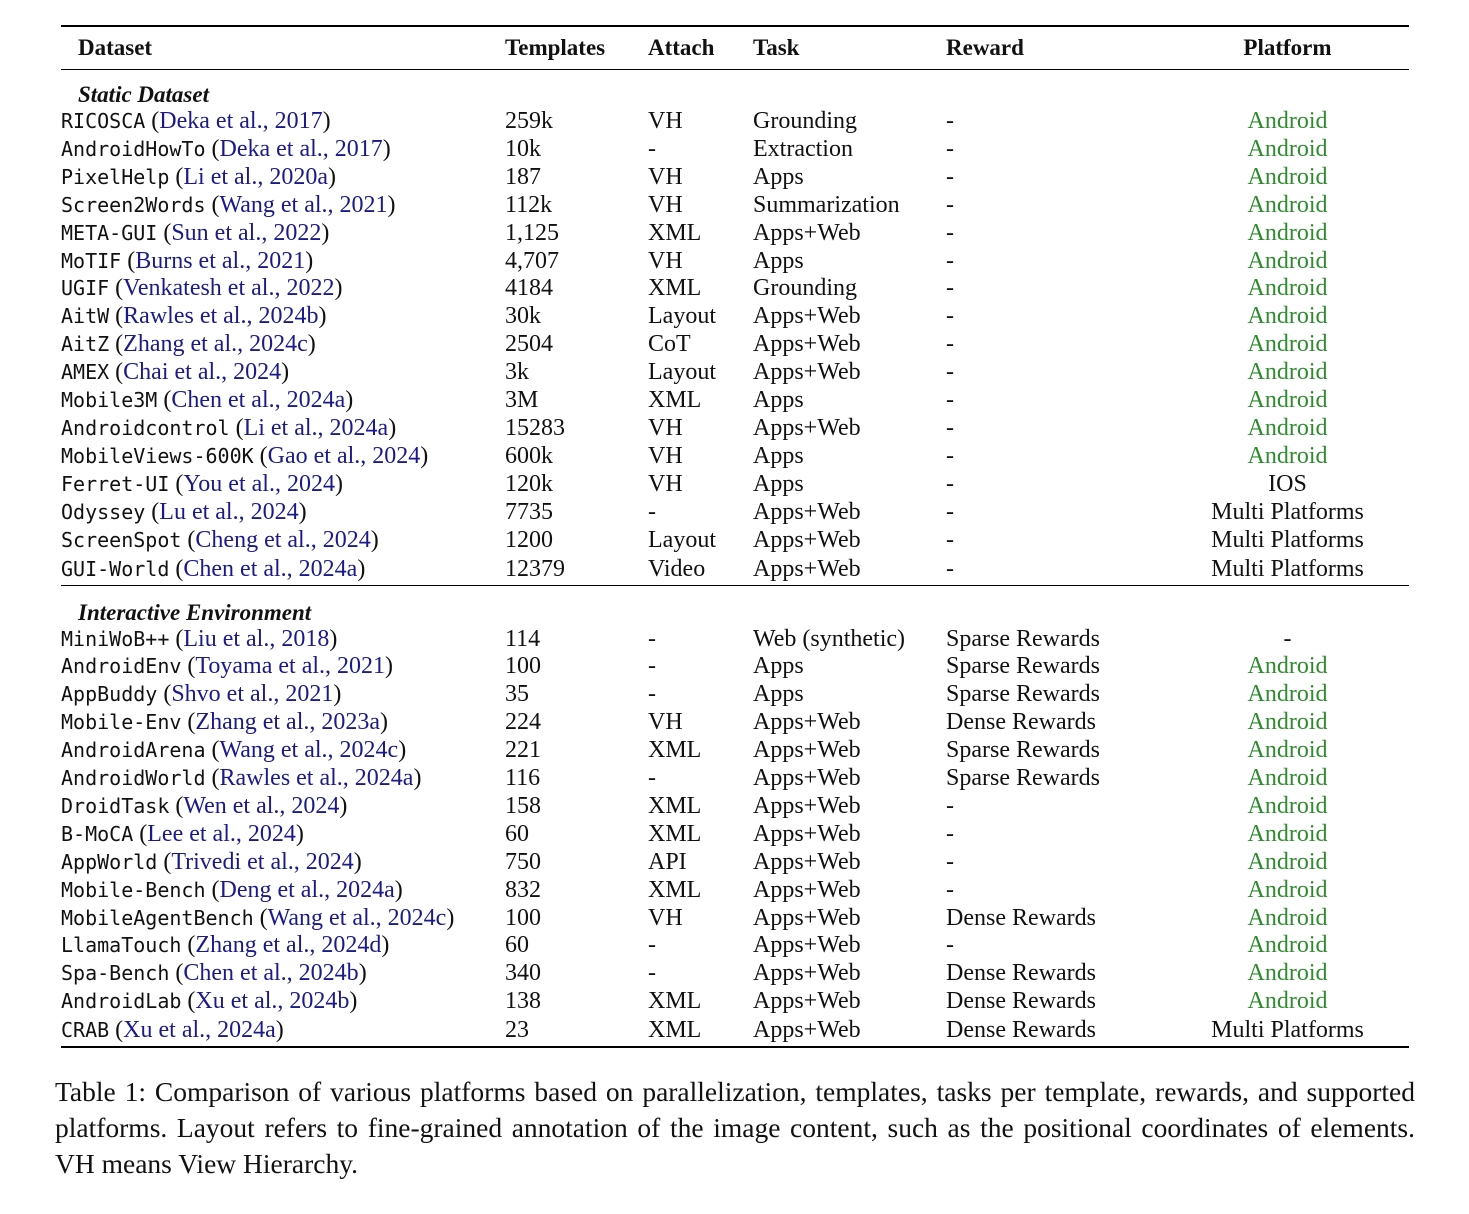 Image resolution: width=1469 pixels, height=1214 pixels. What do you see at coordinates (535, 427) in the screenshot?
I see `cell-templates: 15283` at bounding box center [535, 427].